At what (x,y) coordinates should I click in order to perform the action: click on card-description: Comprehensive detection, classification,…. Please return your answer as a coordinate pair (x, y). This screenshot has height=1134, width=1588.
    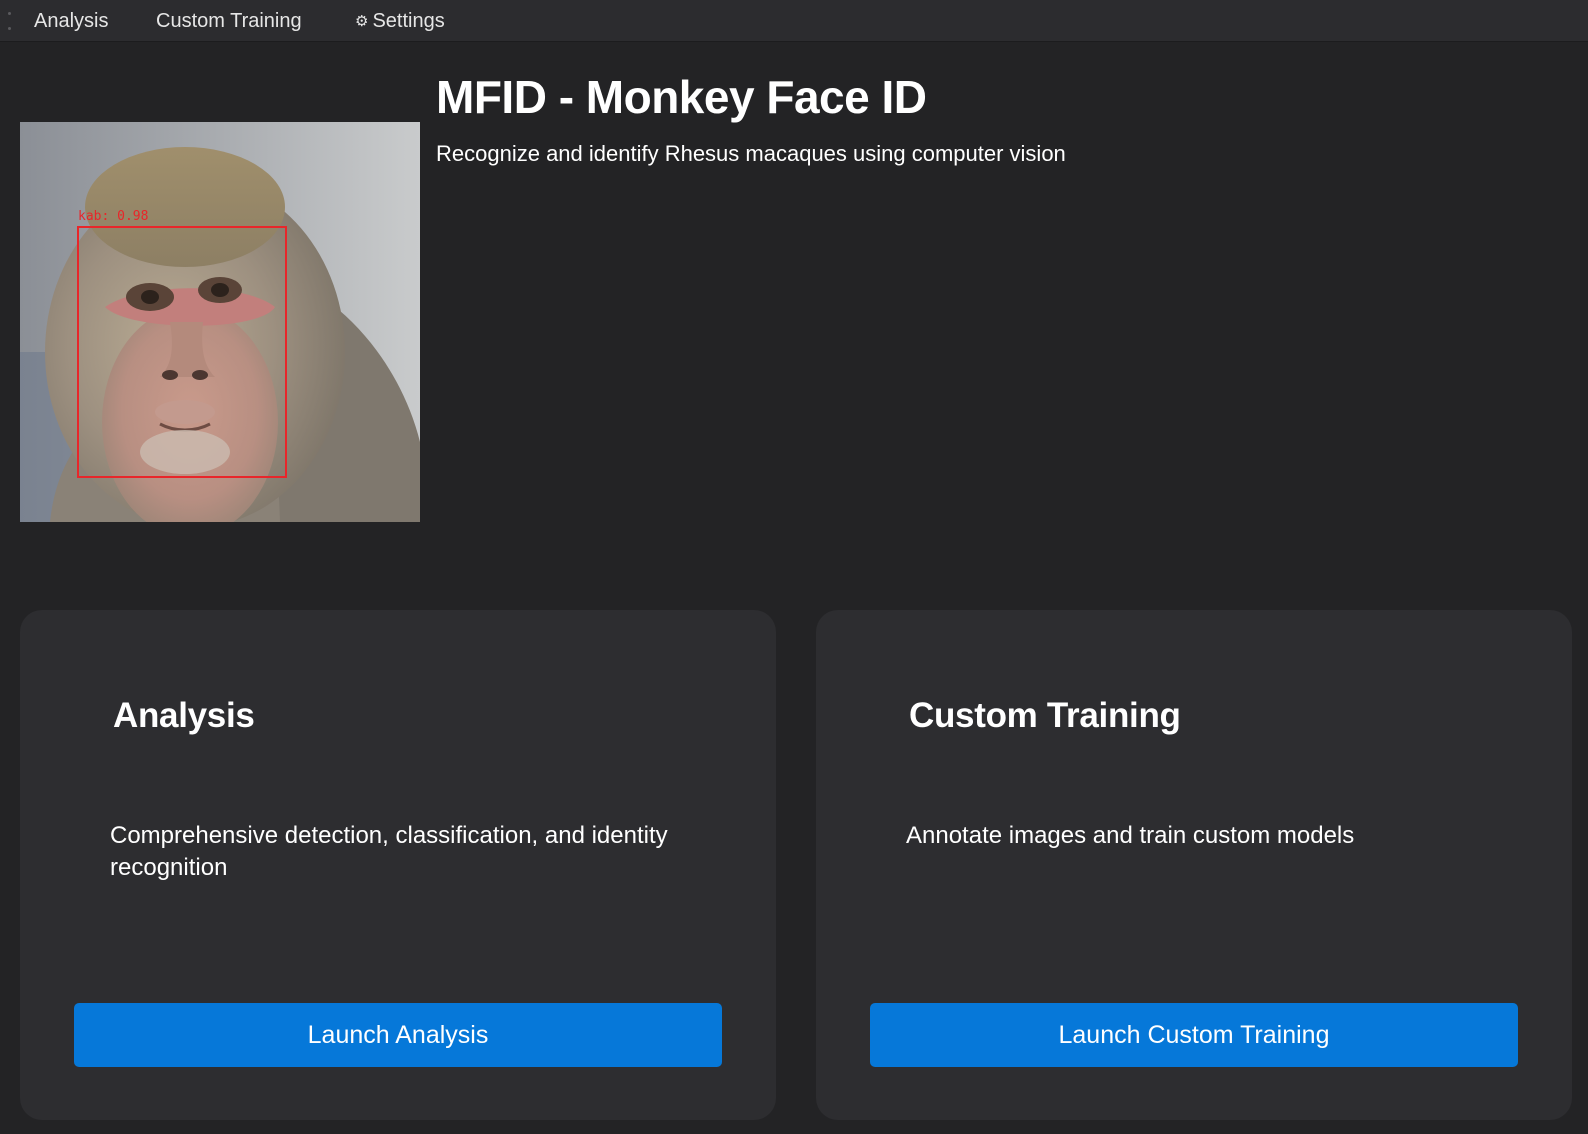
    Looking at the image, I should click on (389, 851).